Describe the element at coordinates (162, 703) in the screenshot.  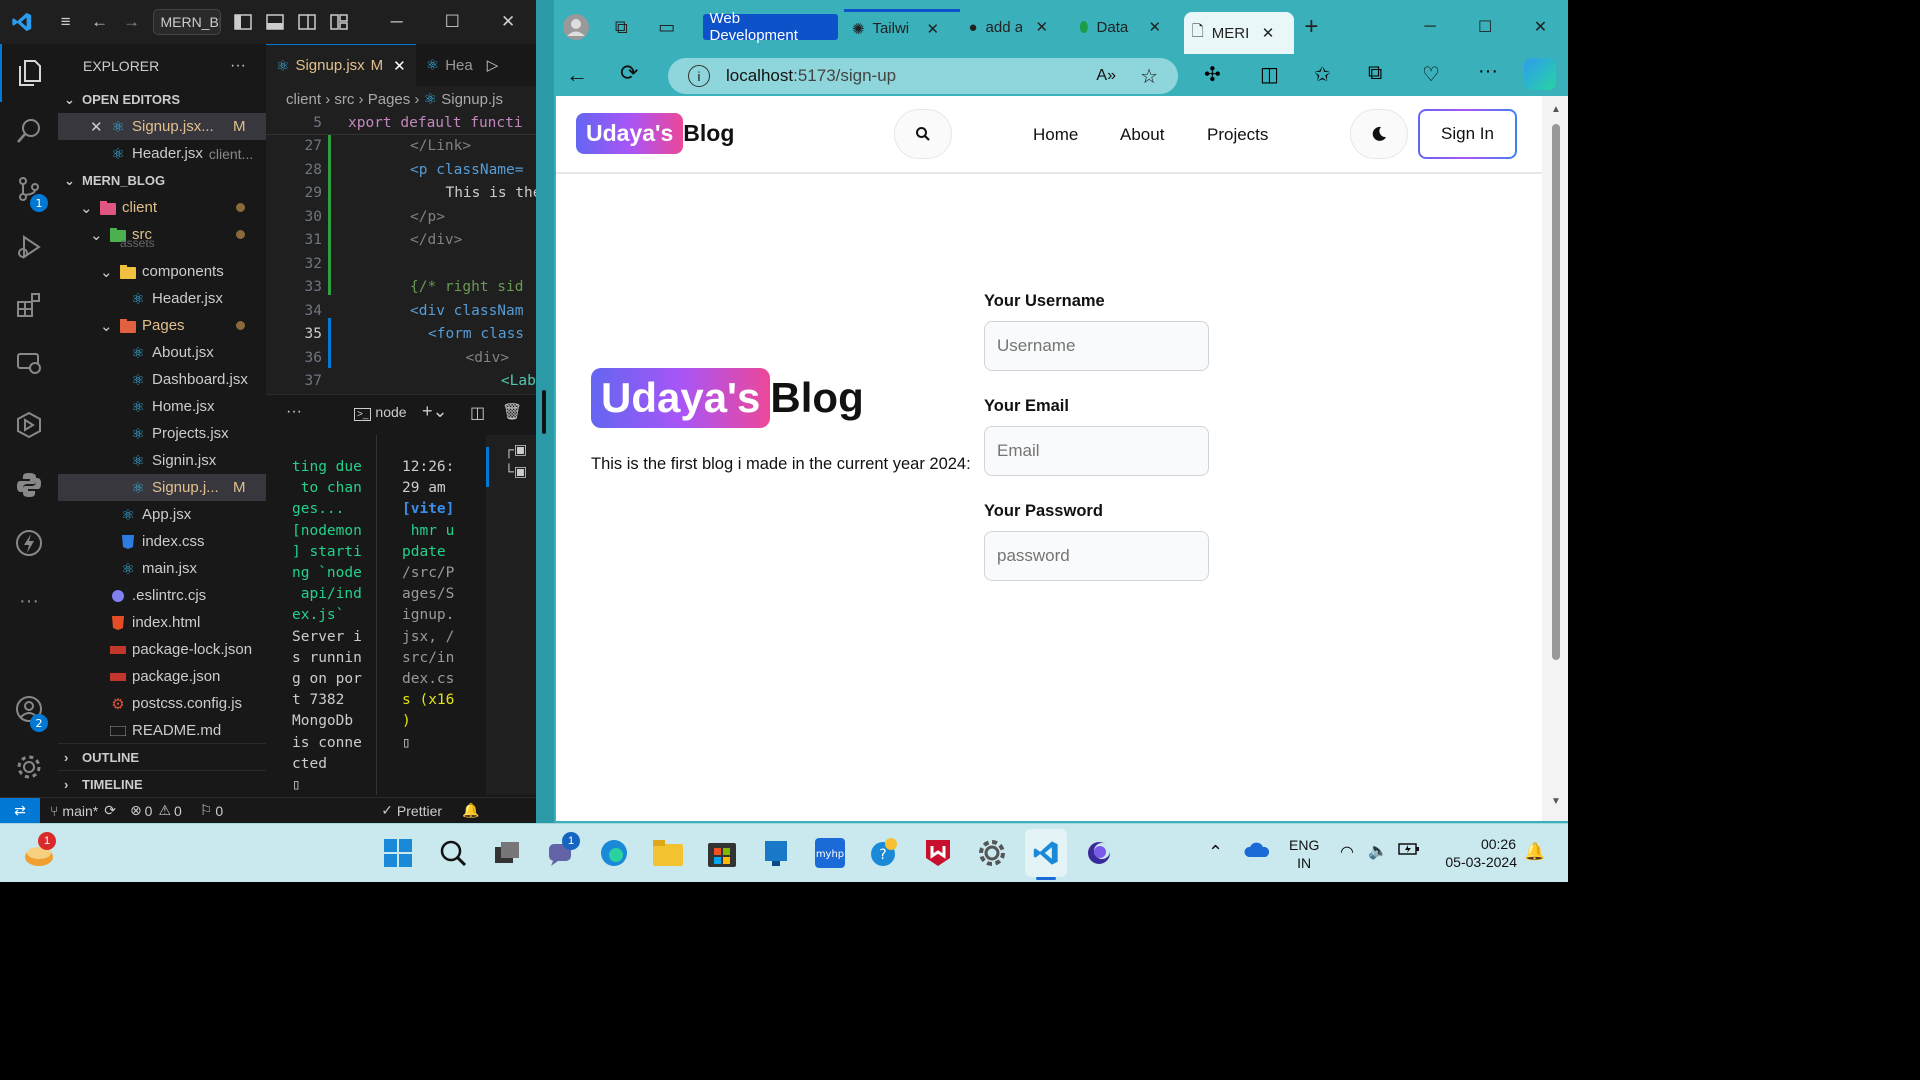
I see `tree-file: ⚙ postcss.config.js` at that location.